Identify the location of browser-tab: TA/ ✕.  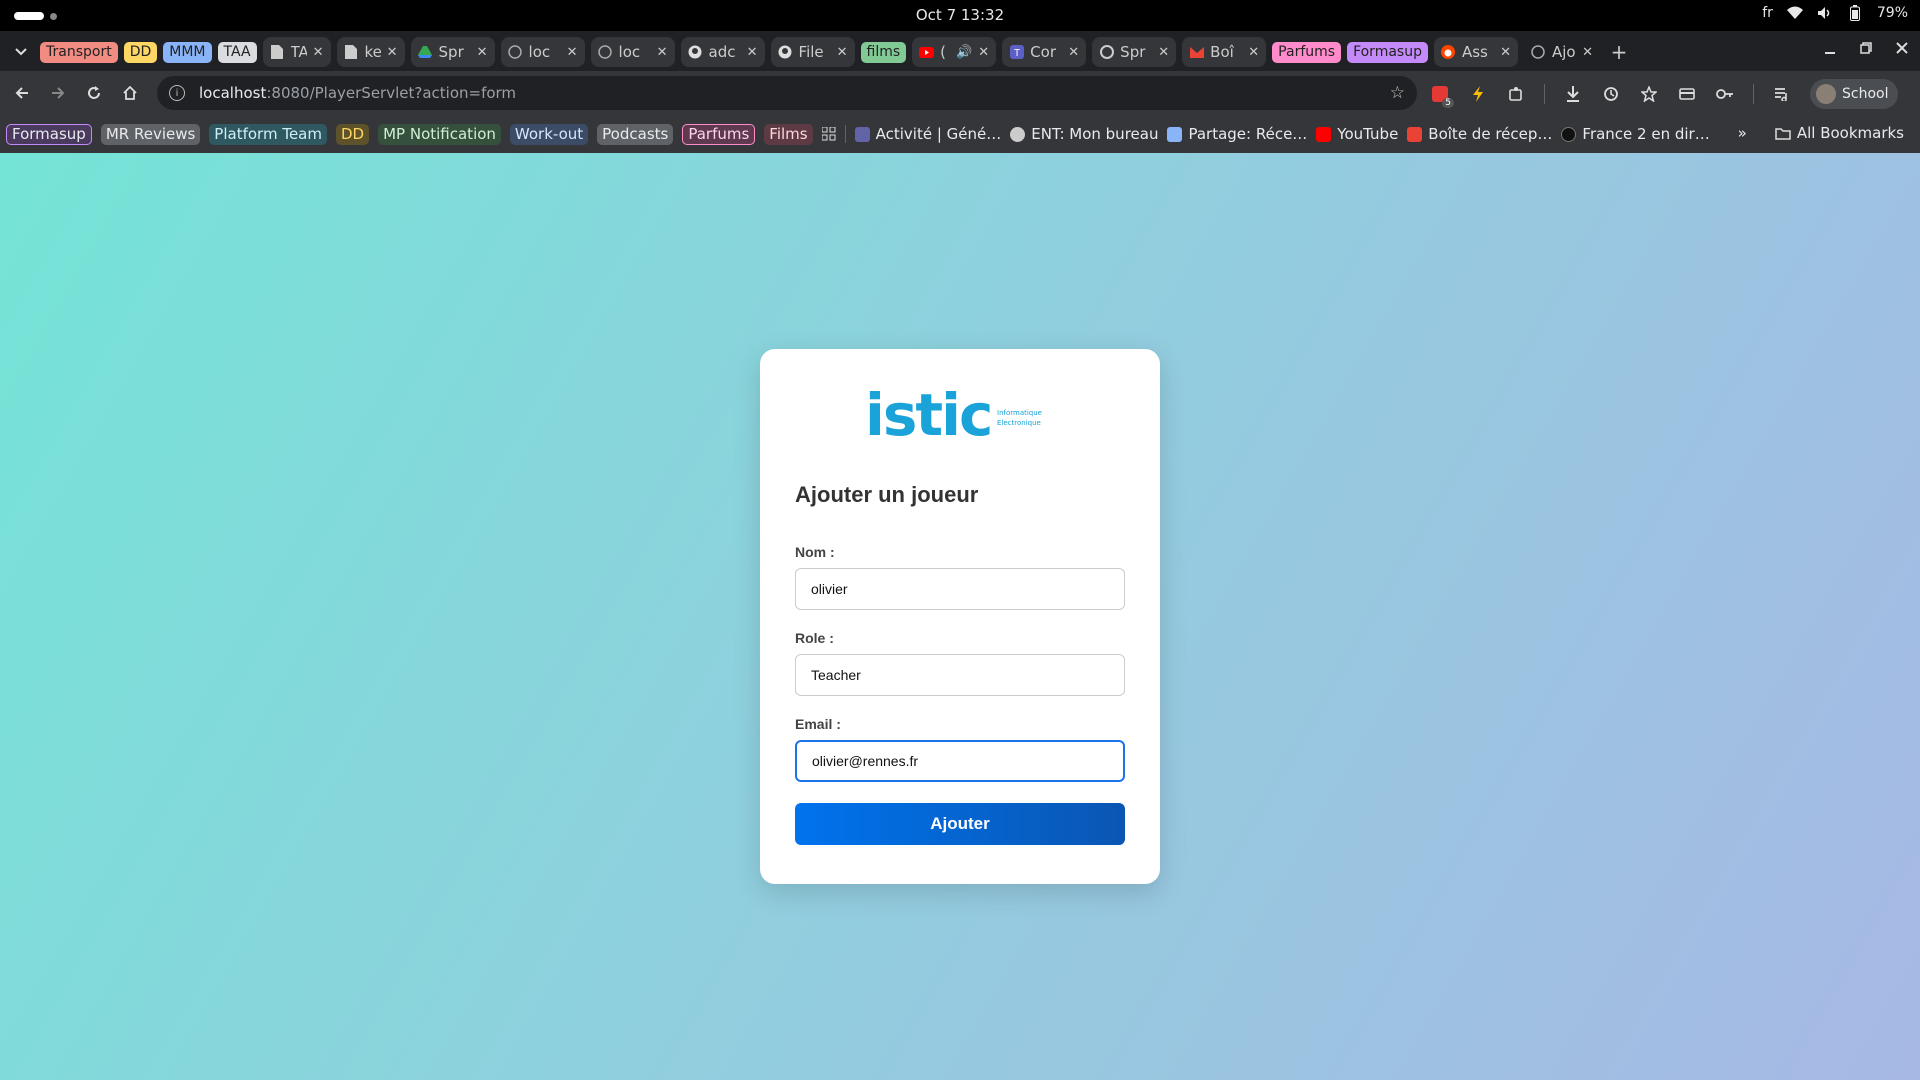
(296, 52).